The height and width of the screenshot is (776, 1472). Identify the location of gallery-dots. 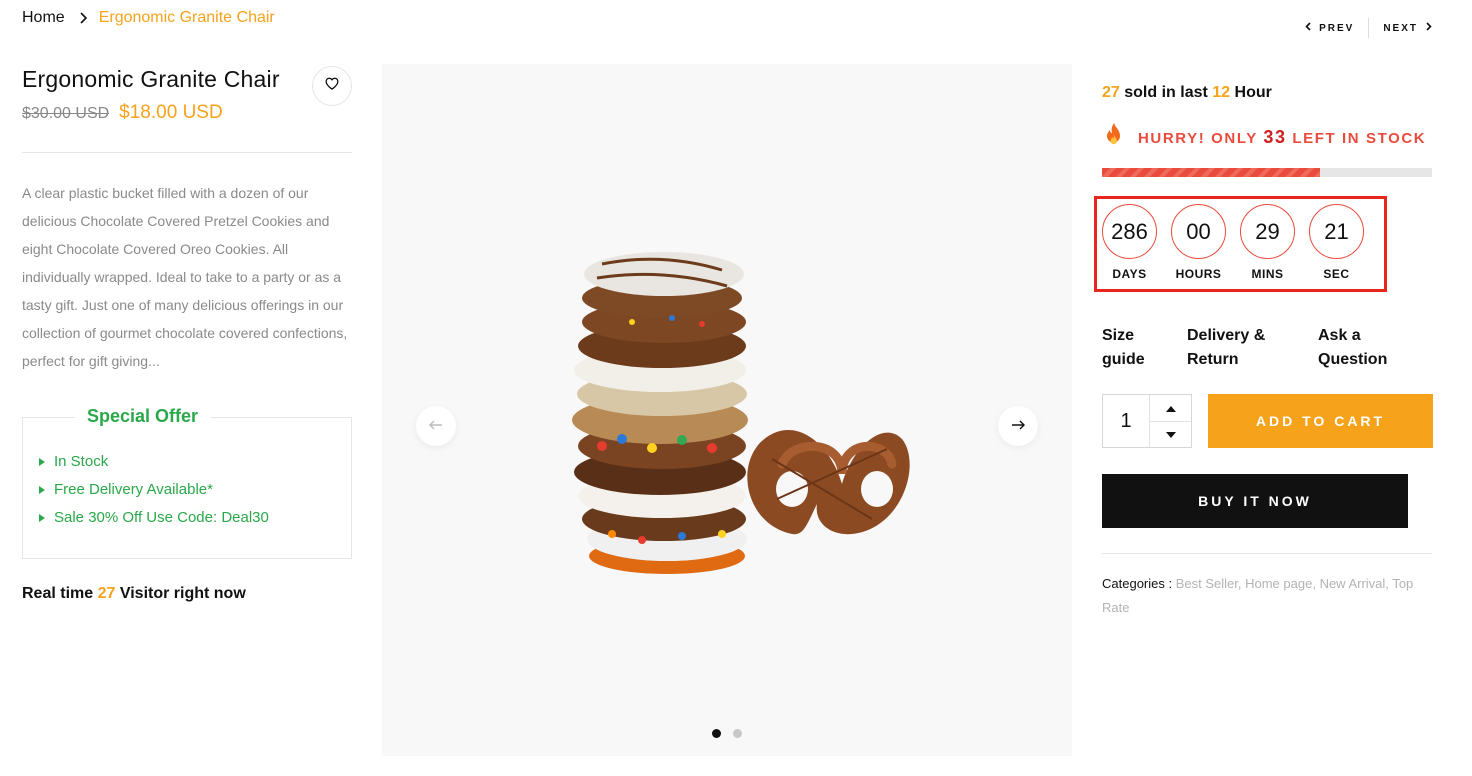
(727, 733).